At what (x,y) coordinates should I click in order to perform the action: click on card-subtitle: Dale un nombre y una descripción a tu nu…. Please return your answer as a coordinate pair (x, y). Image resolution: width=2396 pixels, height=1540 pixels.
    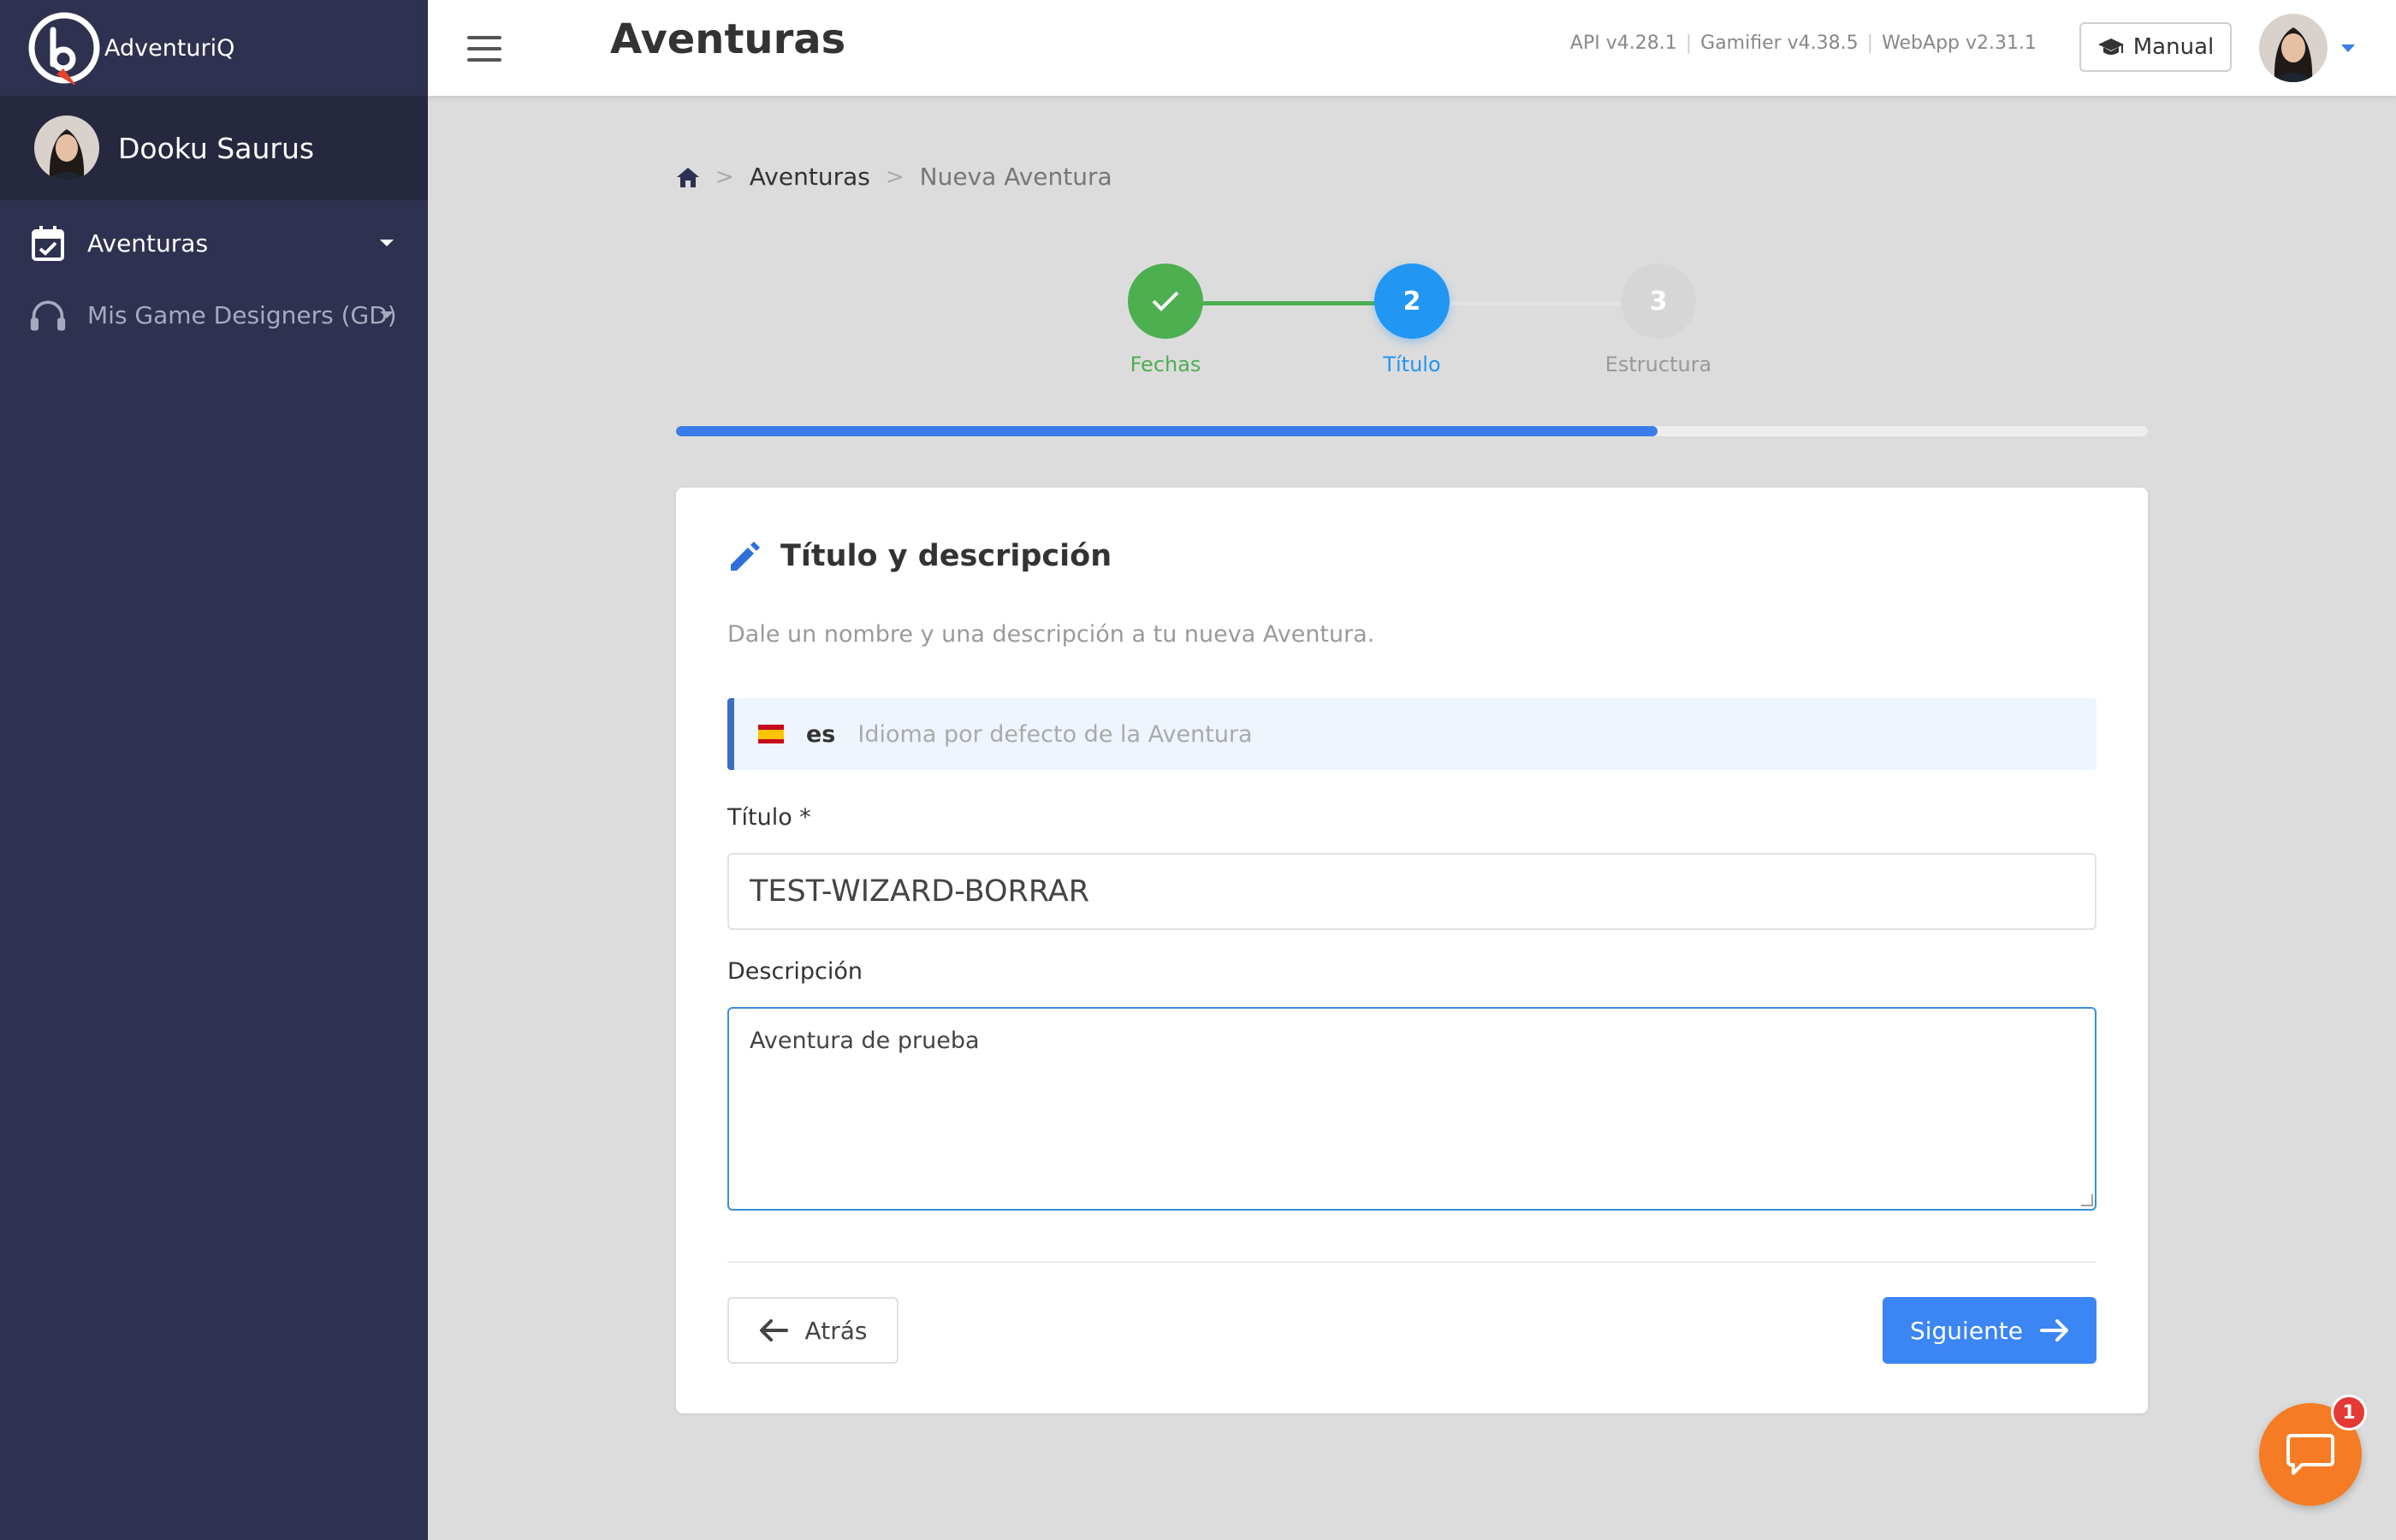
    Looking at the image, I should click on (1051, 634).